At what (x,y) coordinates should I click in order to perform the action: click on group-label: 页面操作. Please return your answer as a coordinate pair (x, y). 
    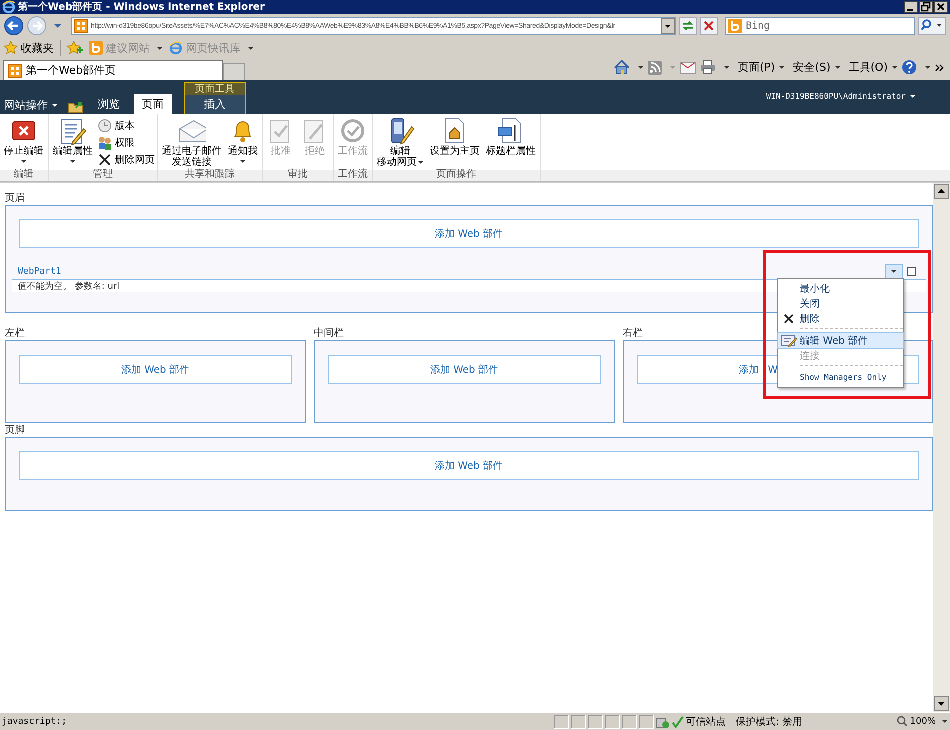
    Looking at the image, I should click on (457, 175).